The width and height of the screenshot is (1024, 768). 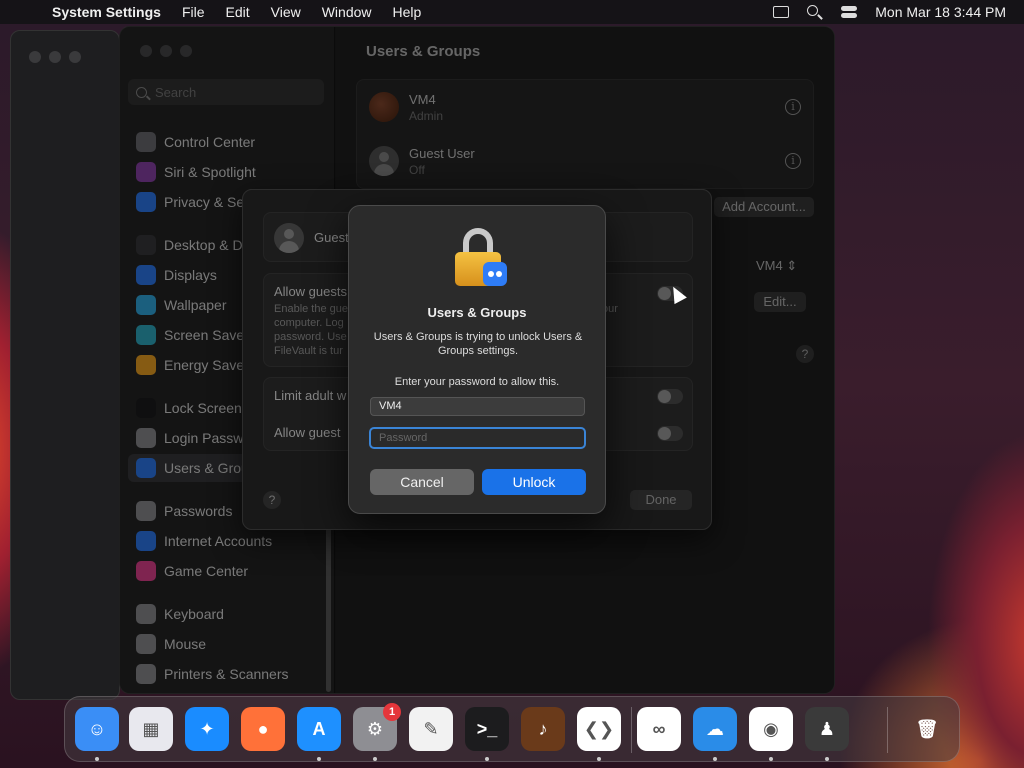 What do you see at coordinates (97, 729) in the screenshot?
I see `finder-icon: ☺` at bounding box center [97, 729].